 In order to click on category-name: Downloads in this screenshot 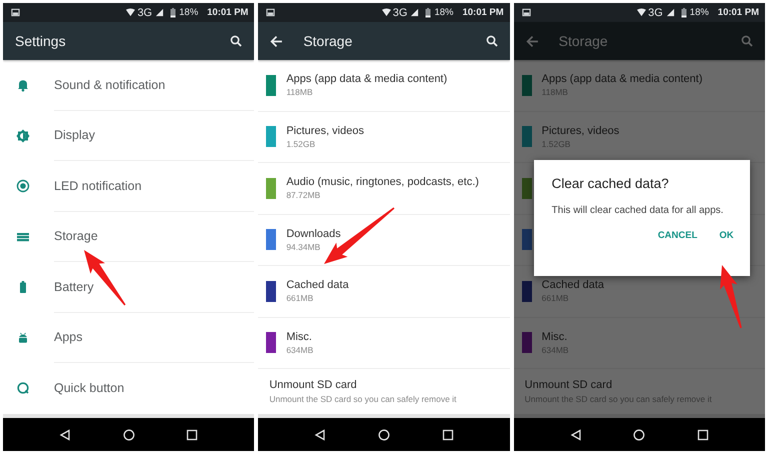, I will do `click(313, 234)`.